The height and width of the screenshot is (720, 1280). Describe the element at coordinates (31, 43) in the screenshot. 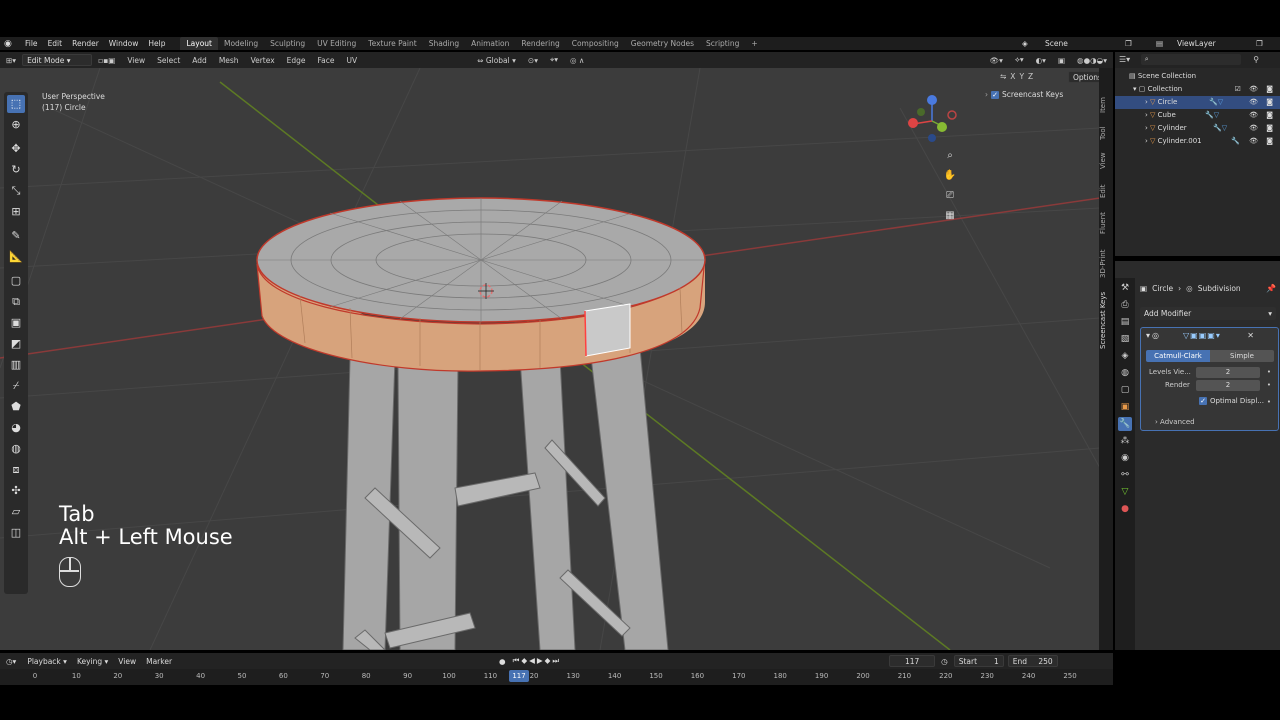

I see `menu-file: File` at that location.